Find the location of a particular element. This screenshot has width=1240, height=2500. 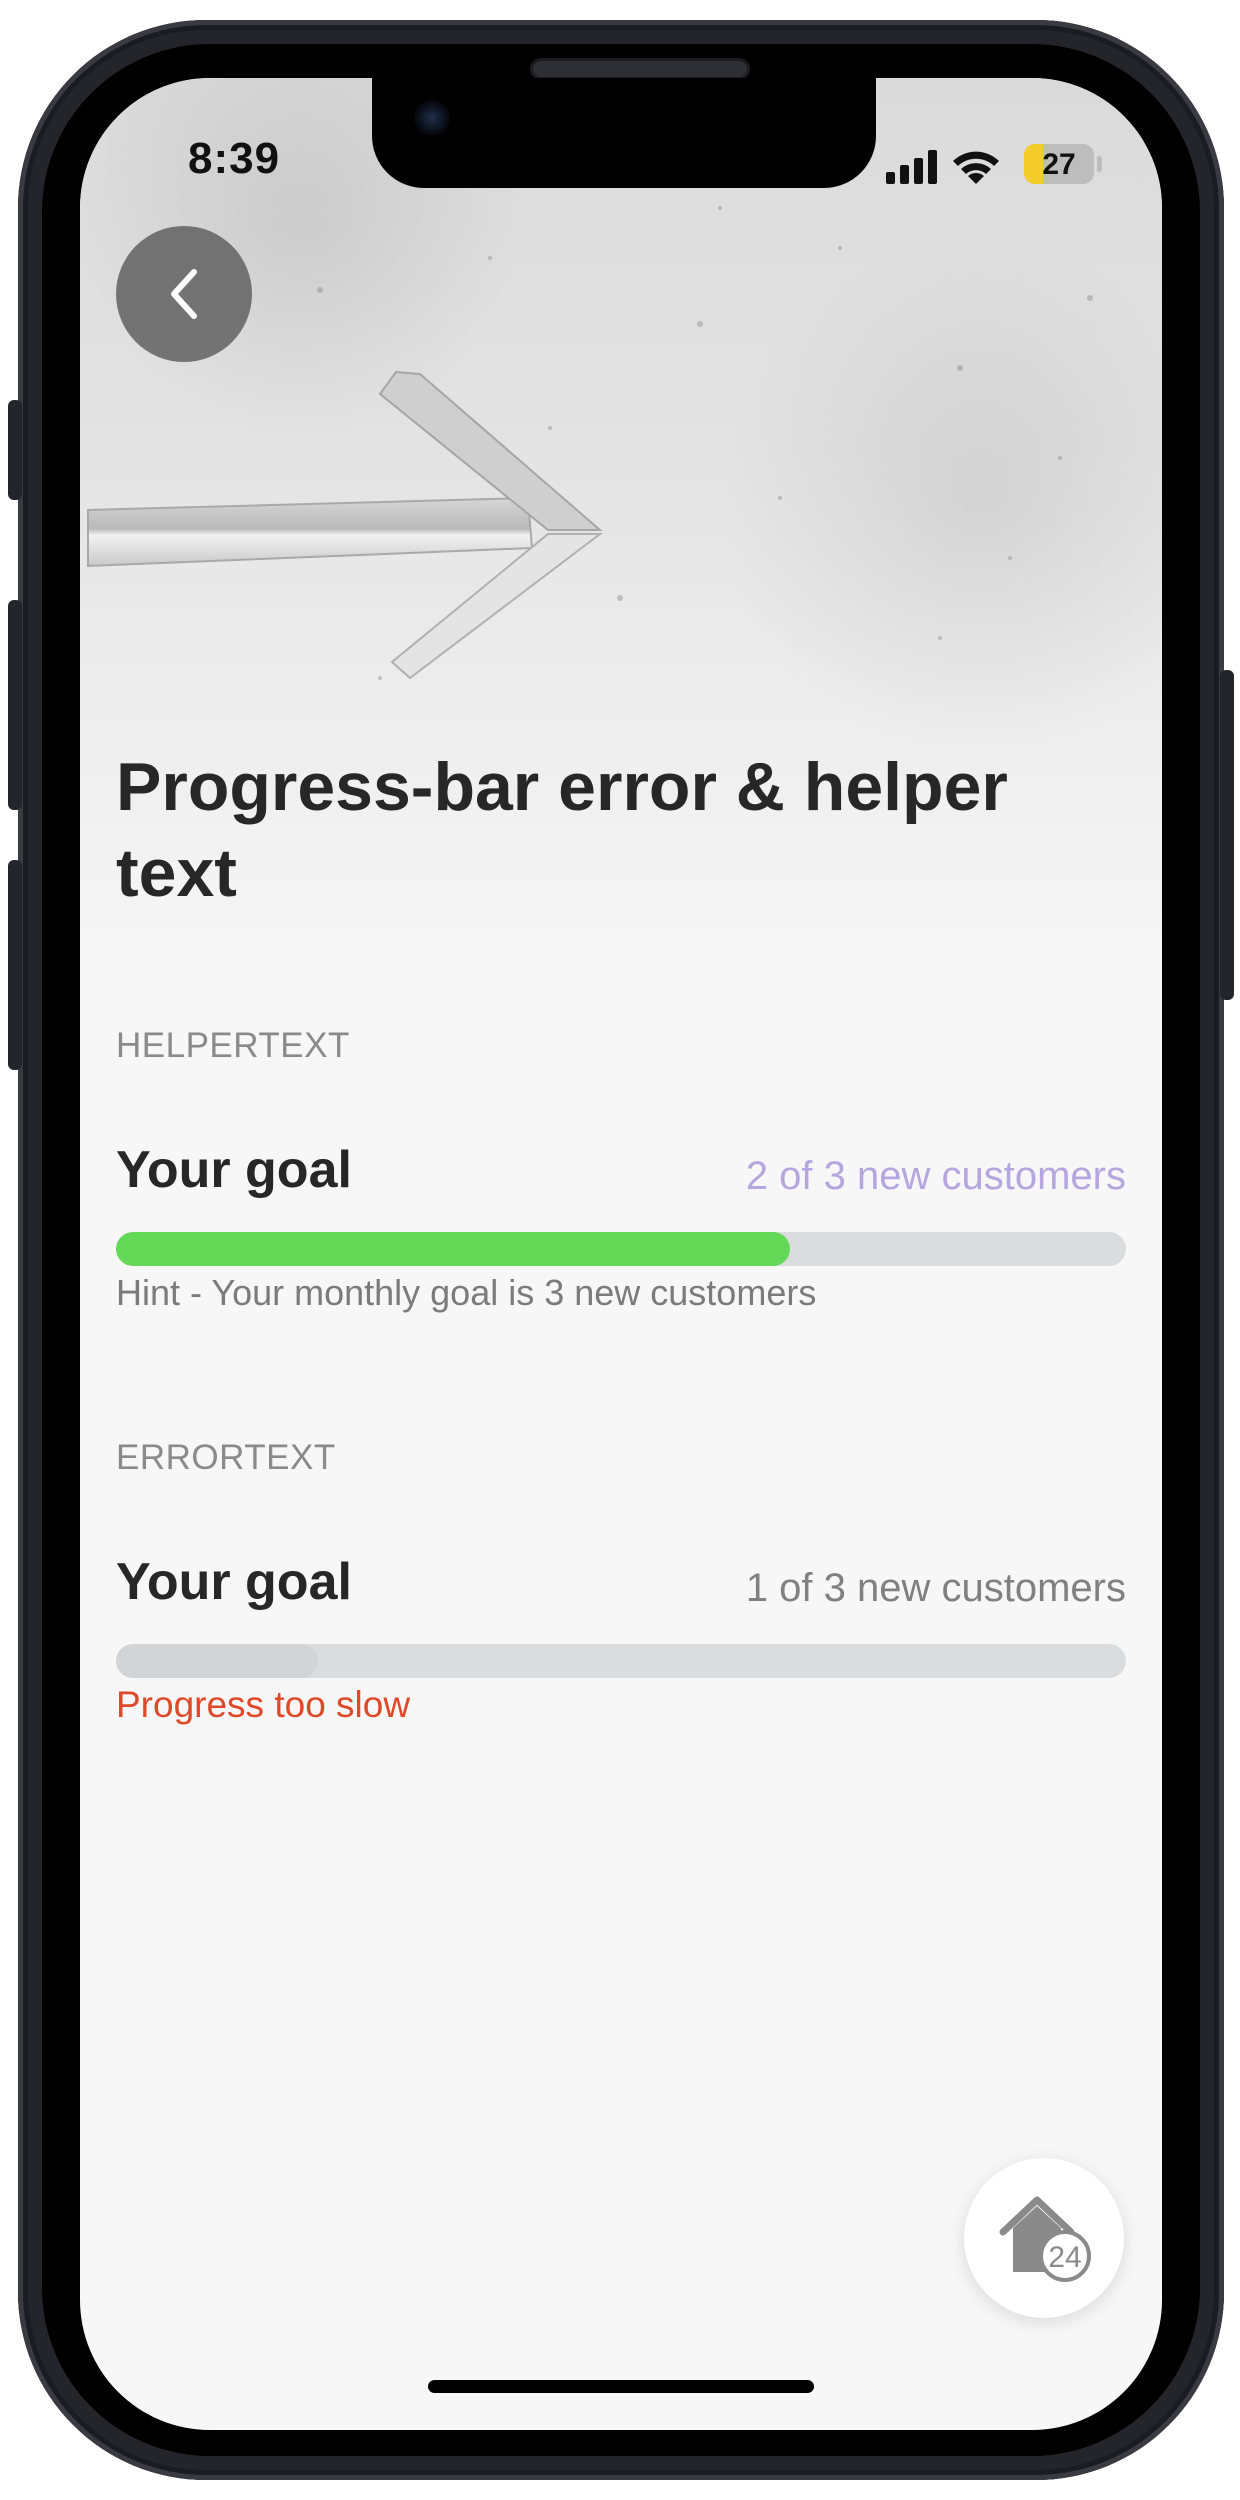

section-label-errortext: ERRORTEXT is located at coordinates (226, 1457).